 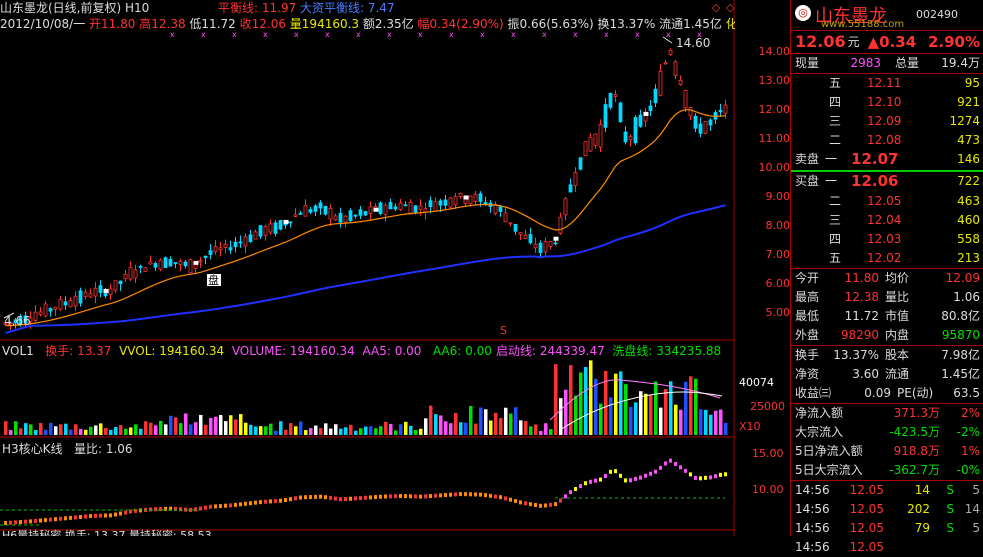 I want to click on k-panel-header: H3核心K线 量比: 1.06, so click(x=67, y=448).